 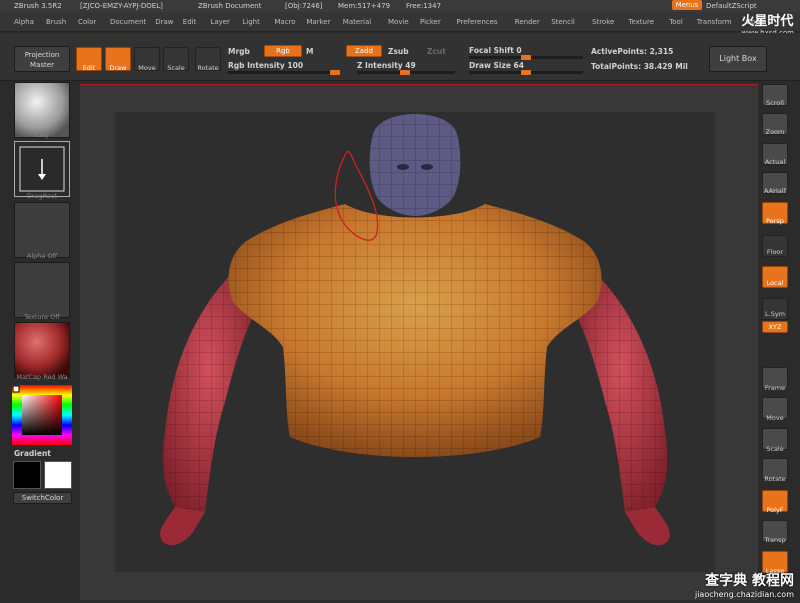 What do you see at coordinates (744, 594) in the screenshot?
I see `watermark-url: jiaocheng.chazidian.com` at bounding box center [744, 594].